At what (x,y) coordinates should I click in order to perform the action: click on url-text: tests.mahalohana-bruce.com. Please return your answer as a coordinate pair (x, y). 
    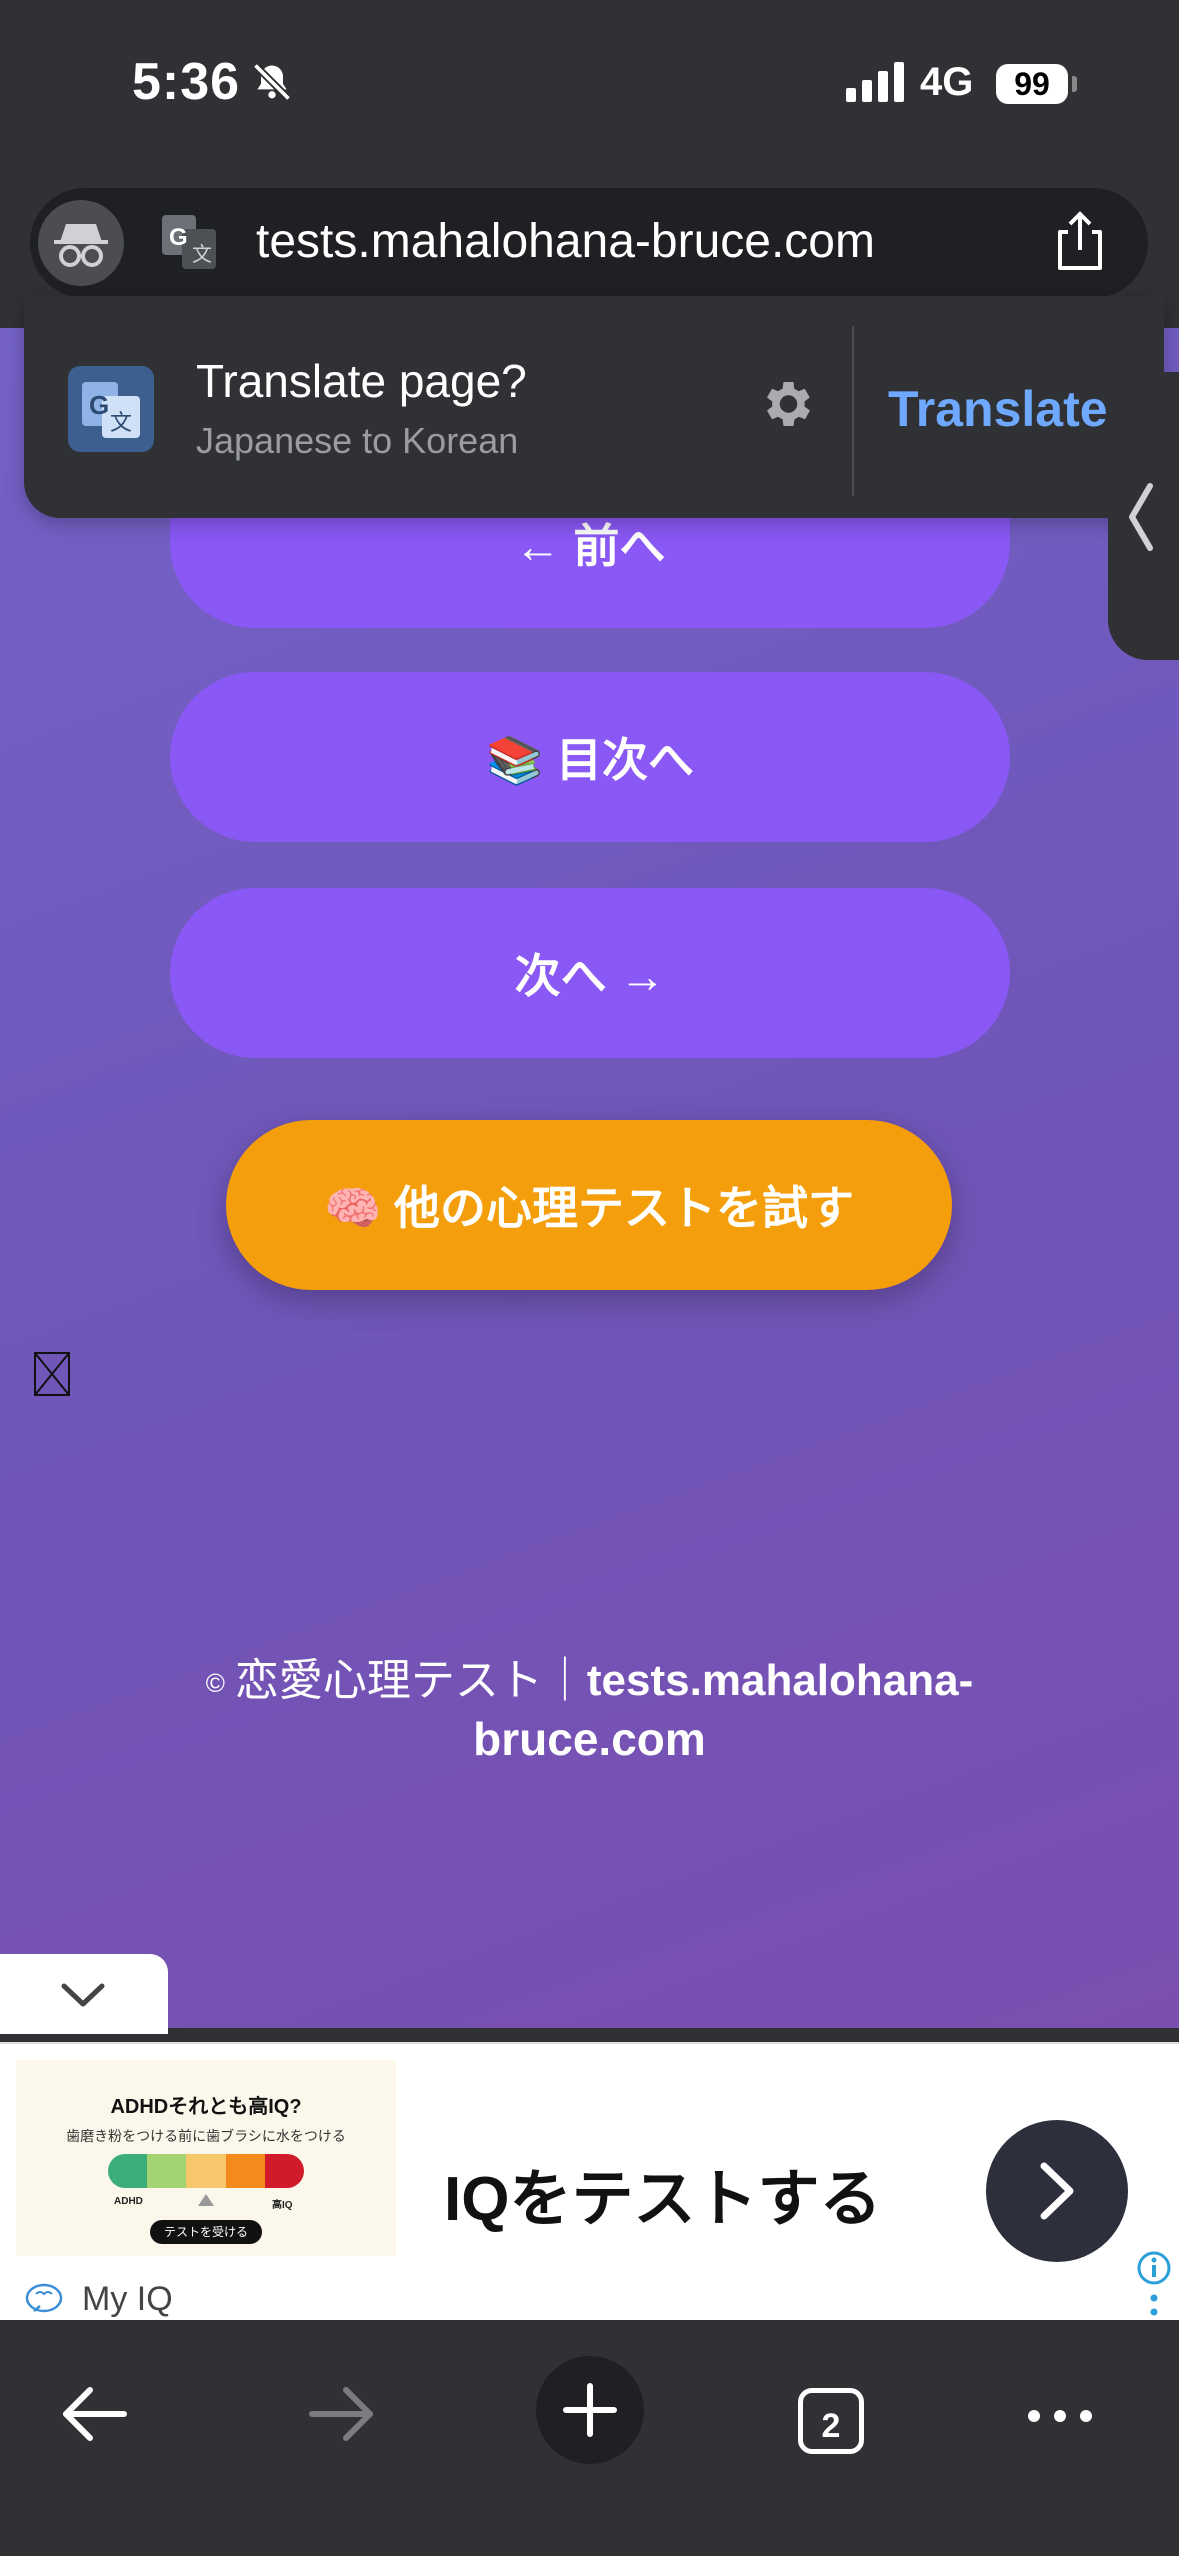
    Looking at the image, I should click on (565, 241).